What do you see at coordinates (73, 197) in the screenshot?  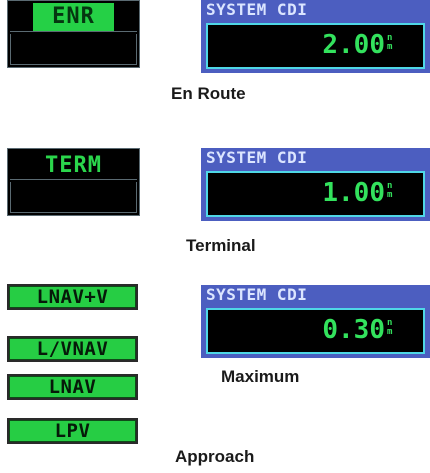 I see `term-mode-bottom-row` at bounding box center [73, 197].